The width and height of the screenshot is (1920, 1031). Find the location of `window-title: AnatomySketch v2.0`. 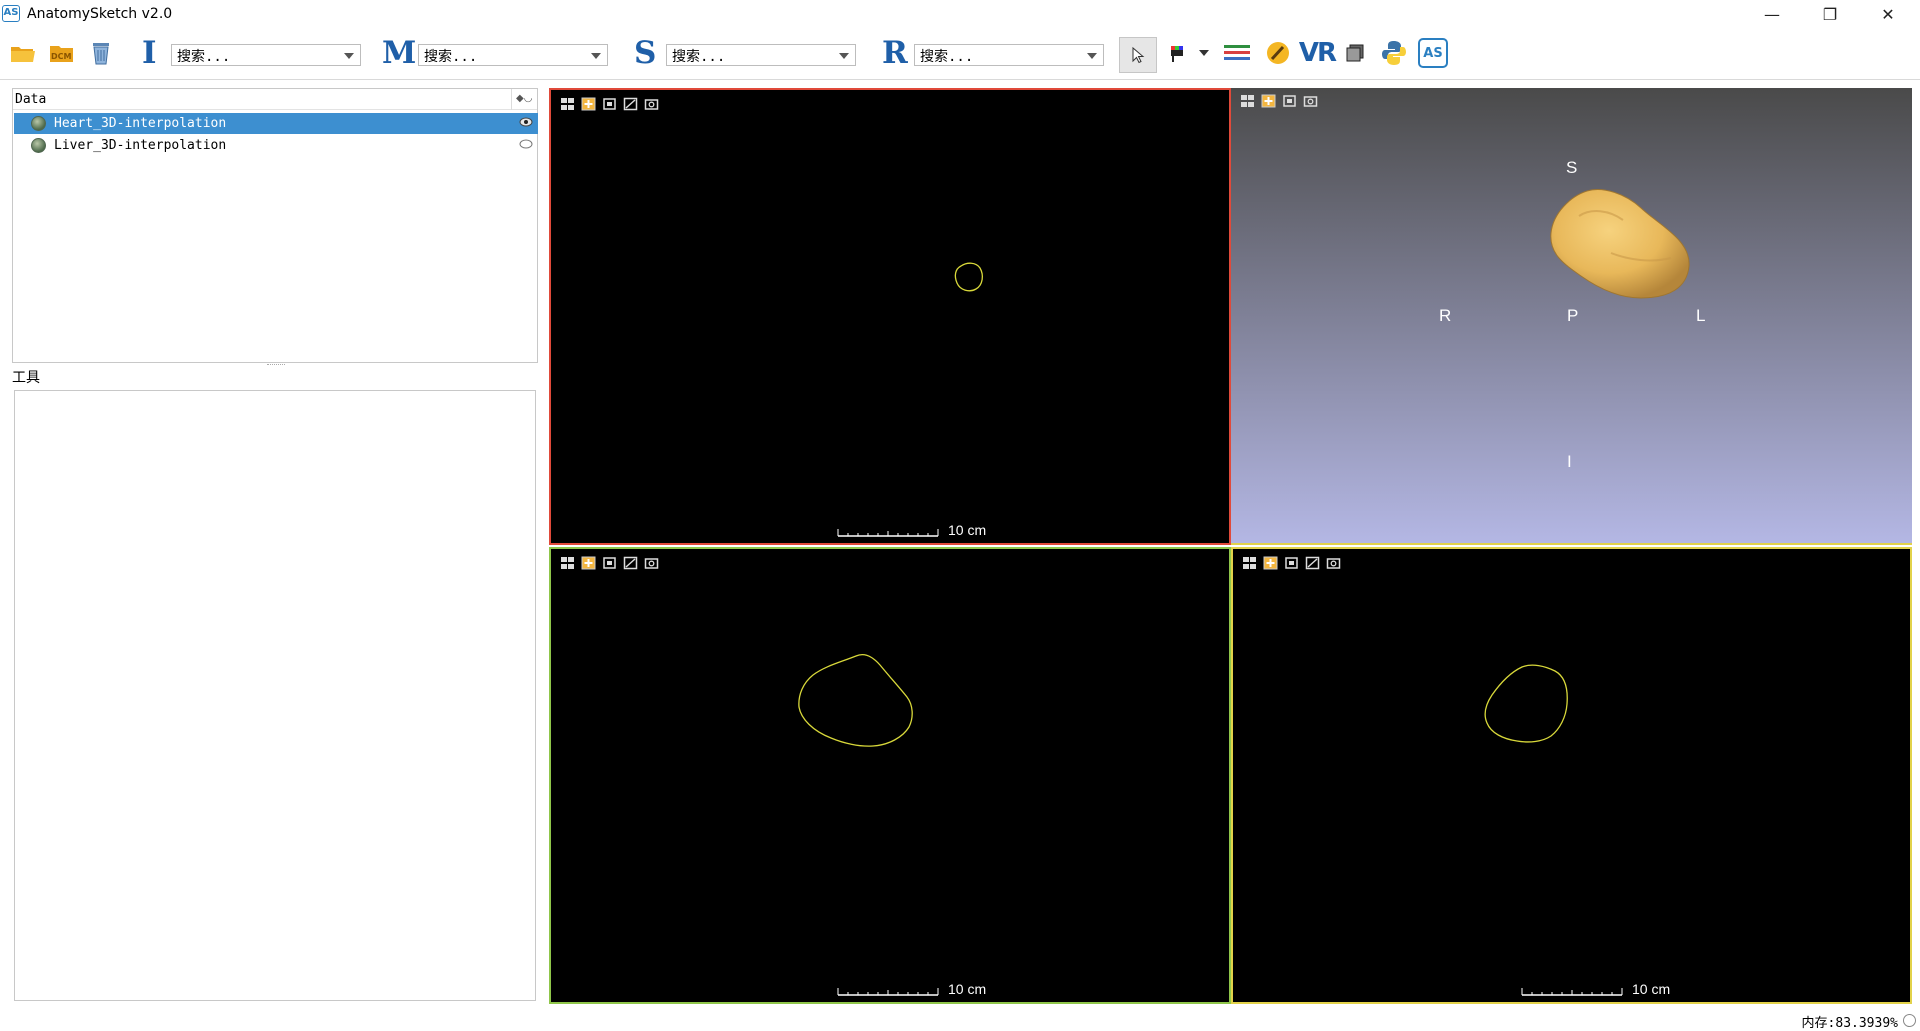

window-title: AnatomySketch v2.0 is located at coordinates (100, 14).